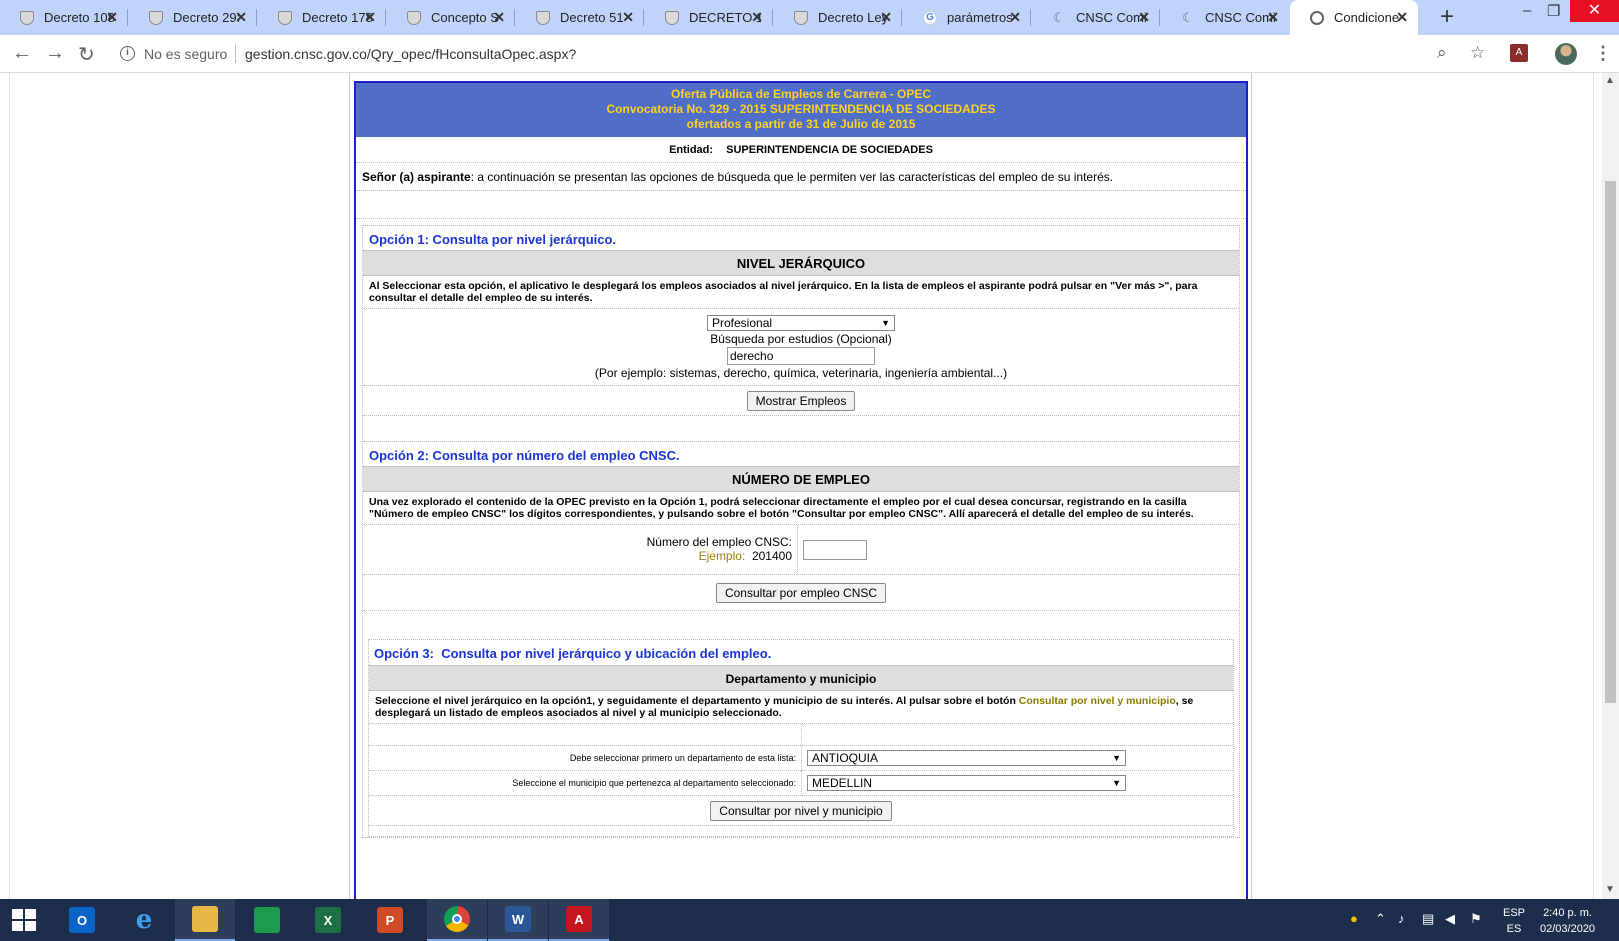 The image size is (1619, 941). What do you see at coordinates (801, 593) in the screenshot?
I see `consultar-empleo-button: Consultar por empleo CNSC` at bounding box center [801, 593].